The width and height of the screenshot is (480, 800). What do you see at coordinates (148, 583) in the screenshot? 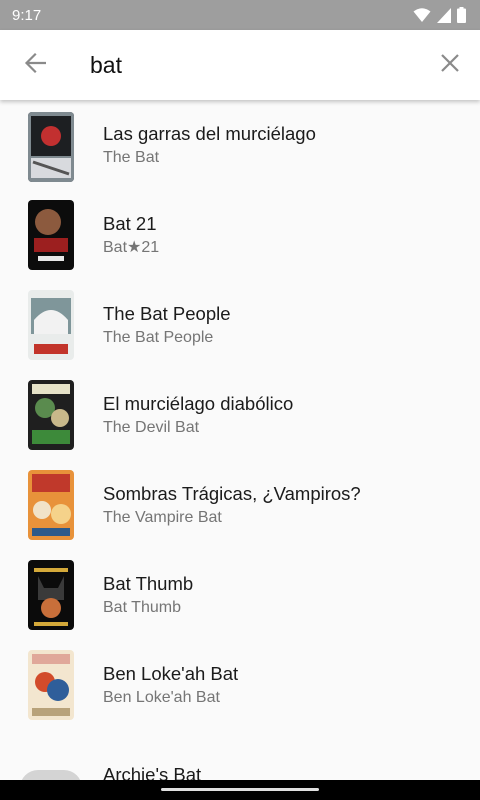
I see `result-title: Bat Thumb` at bounding box center [148, 583].